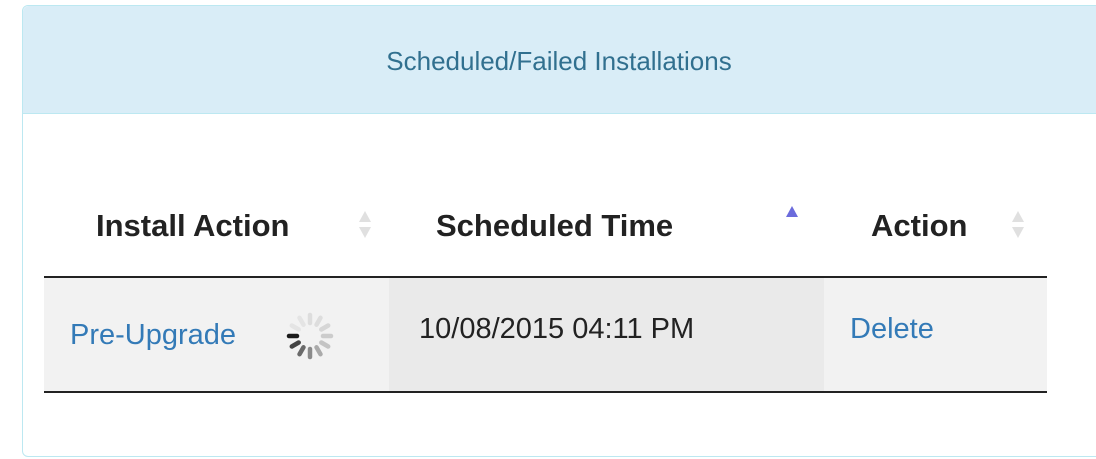 The width and height of the screenshot is (1096, 459). I want to click on install-action-link: Pre-Upgrade, so click(153, 335).